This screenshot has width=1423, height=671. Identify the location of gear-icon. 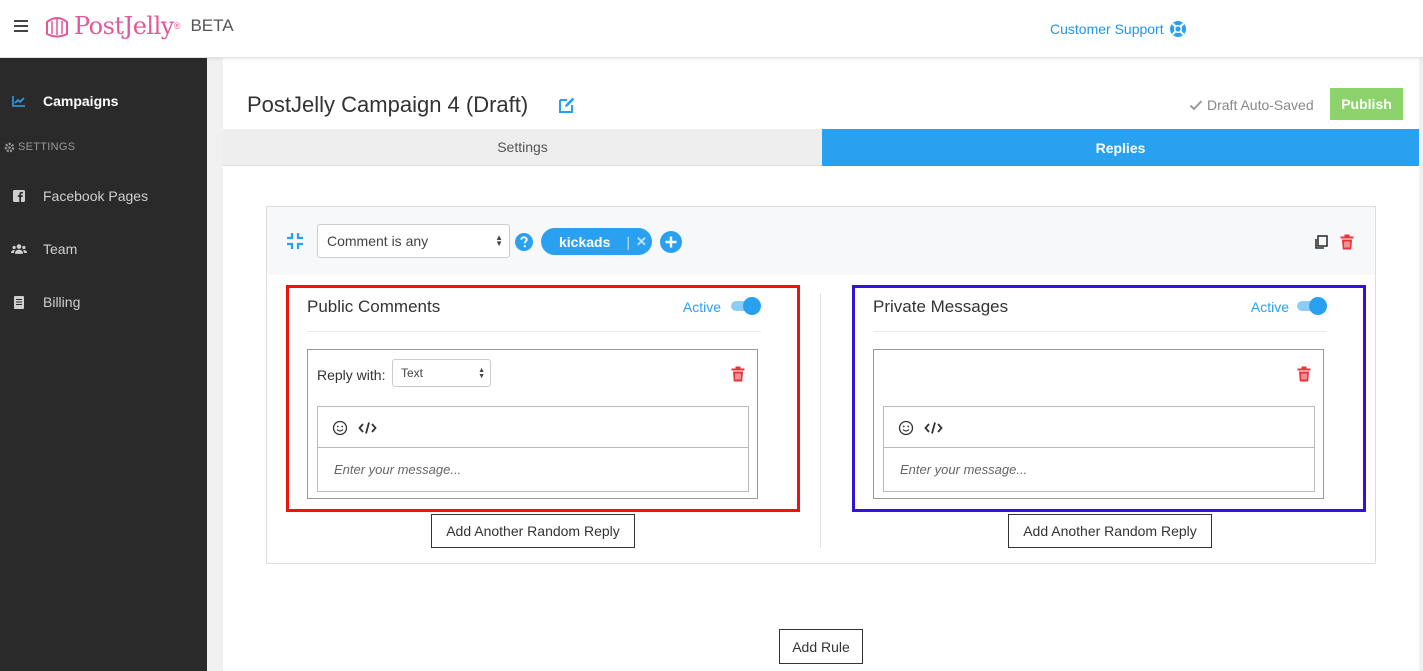
(9, 147).